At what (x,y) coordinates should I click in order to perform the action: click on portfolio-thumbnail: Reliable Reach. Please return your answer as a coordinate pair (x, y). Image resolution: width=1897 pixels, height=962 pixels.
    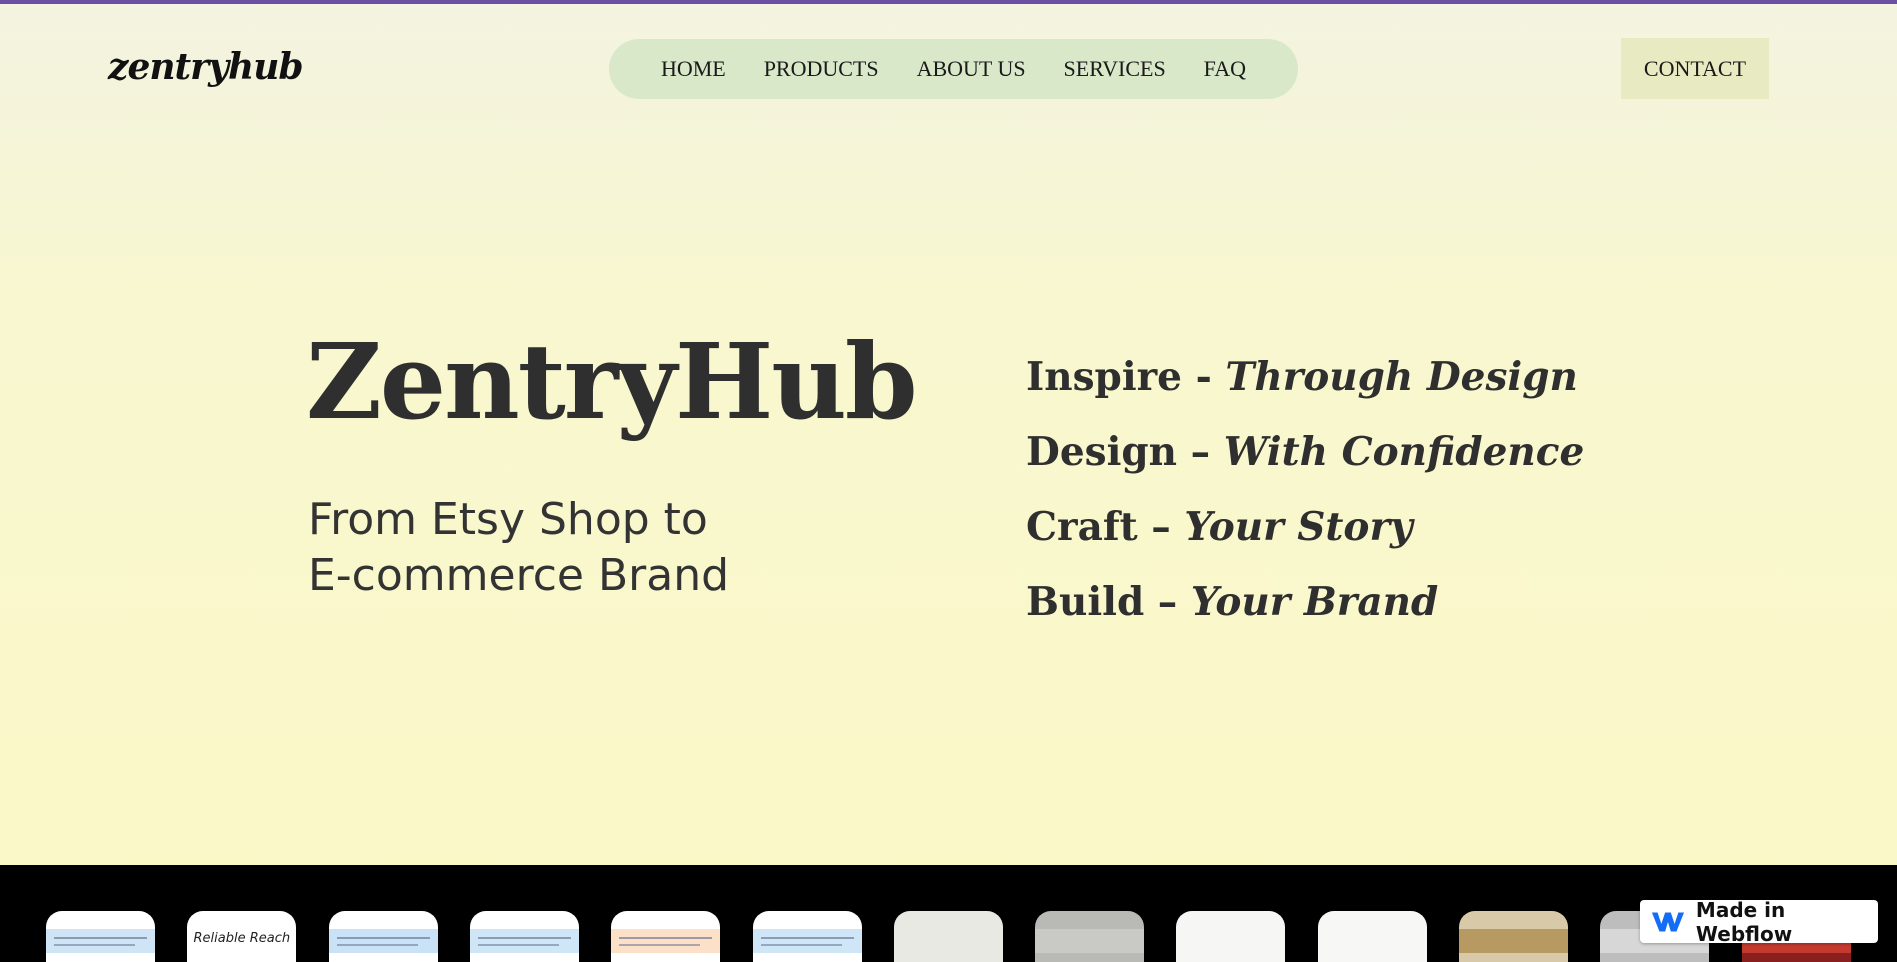
    Looking at the image, I should click on (242, 936).